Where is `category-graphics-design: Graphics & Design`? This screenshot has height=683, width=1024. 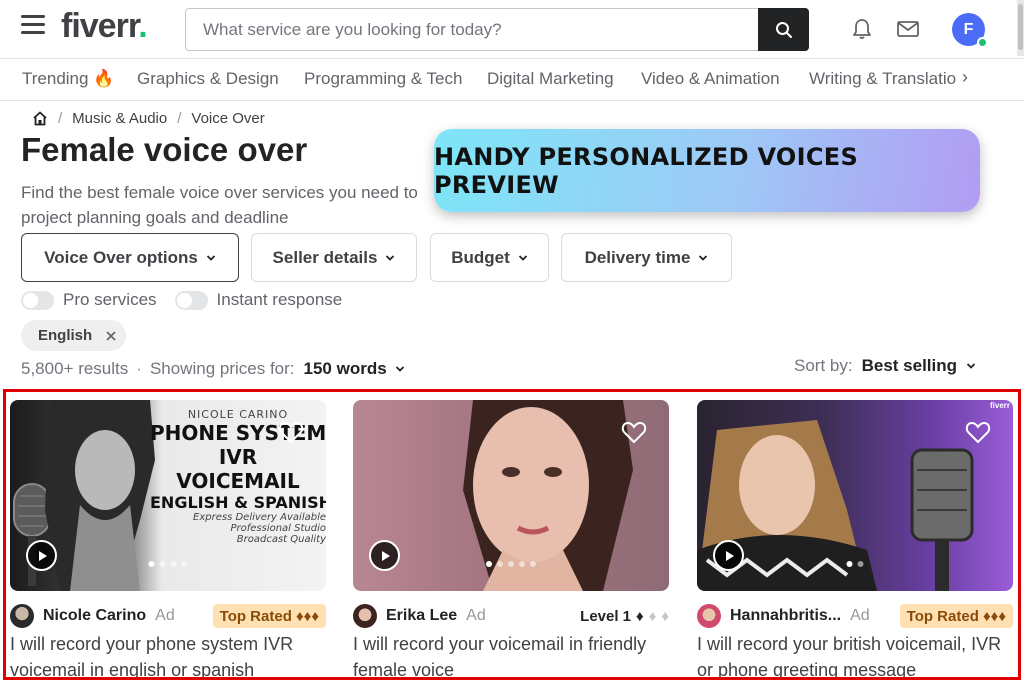 category-graphics-design: Graphics & Design is located at coordinates (208, 79).